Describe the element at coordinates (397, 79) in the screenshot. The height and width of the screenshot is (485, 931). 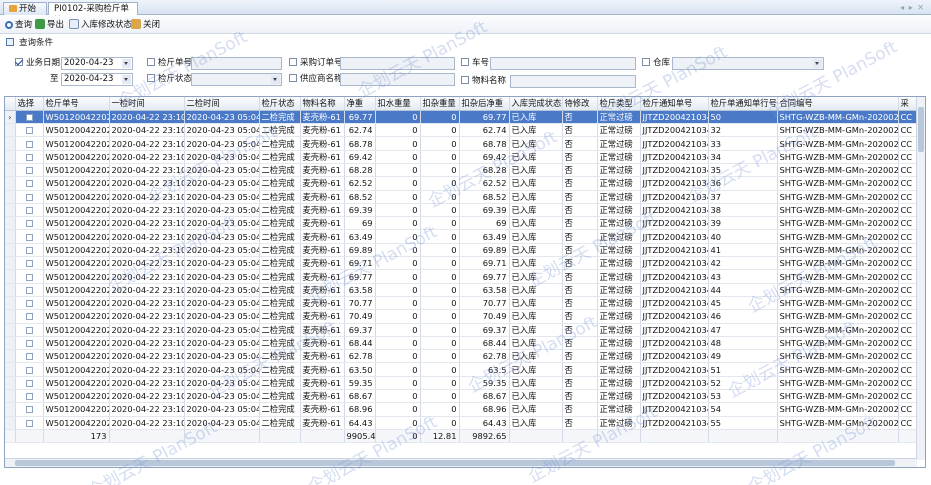
I see `supplier-input` at that location.